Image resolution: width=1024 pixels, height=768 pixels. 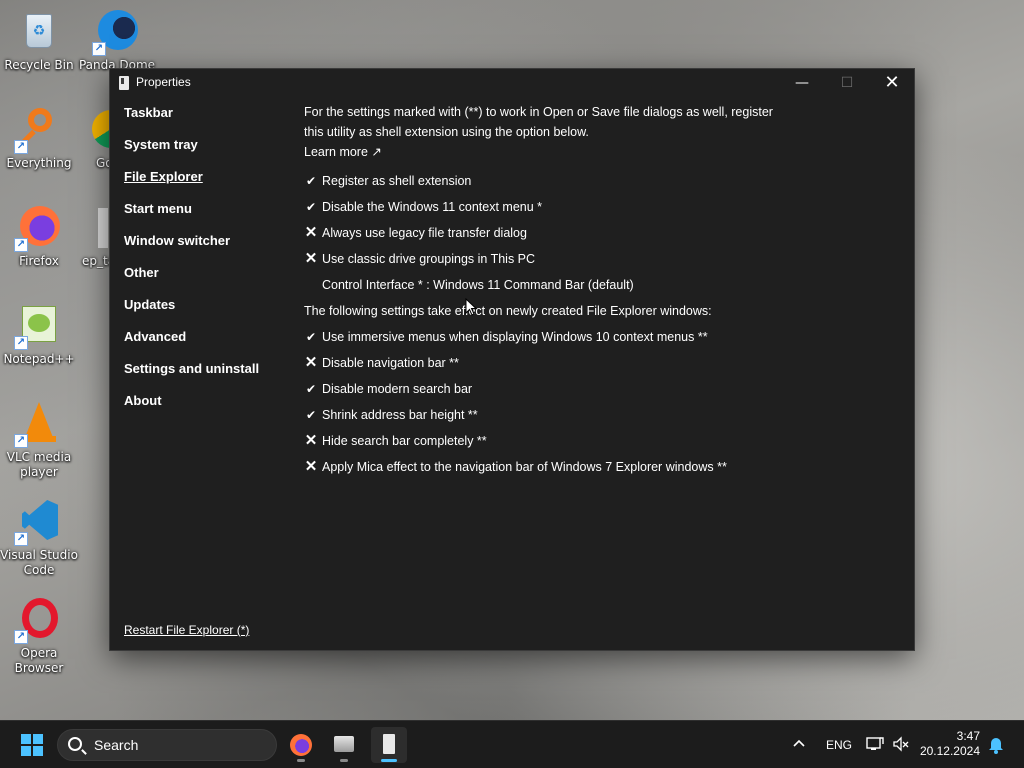 I want to click on option-disable-win11-context-menu: ✔ Disable the Windows 11 context menu *, so click(x=539, y=207).